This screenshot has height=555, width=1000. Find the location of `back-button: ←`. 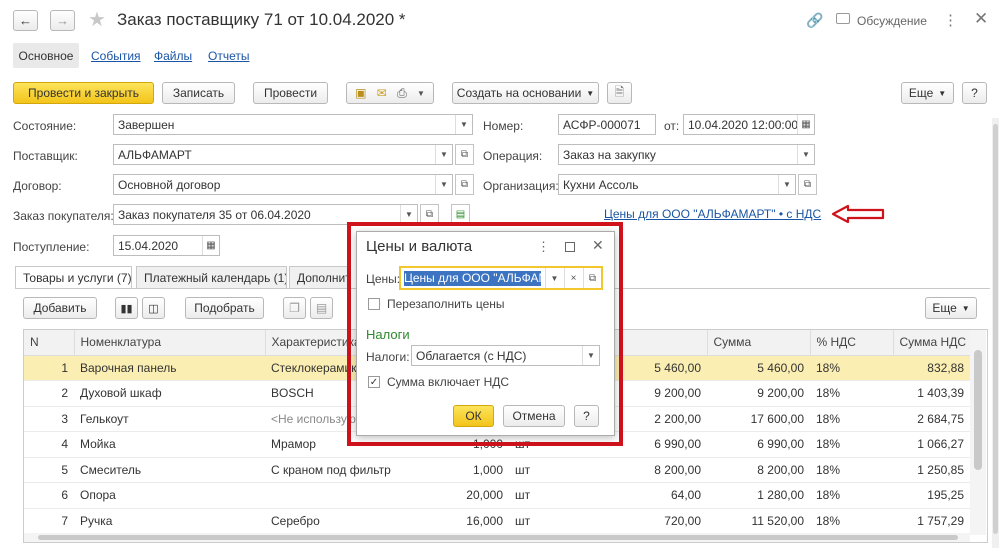

back-button: ← is located at coordinates (25, 20).